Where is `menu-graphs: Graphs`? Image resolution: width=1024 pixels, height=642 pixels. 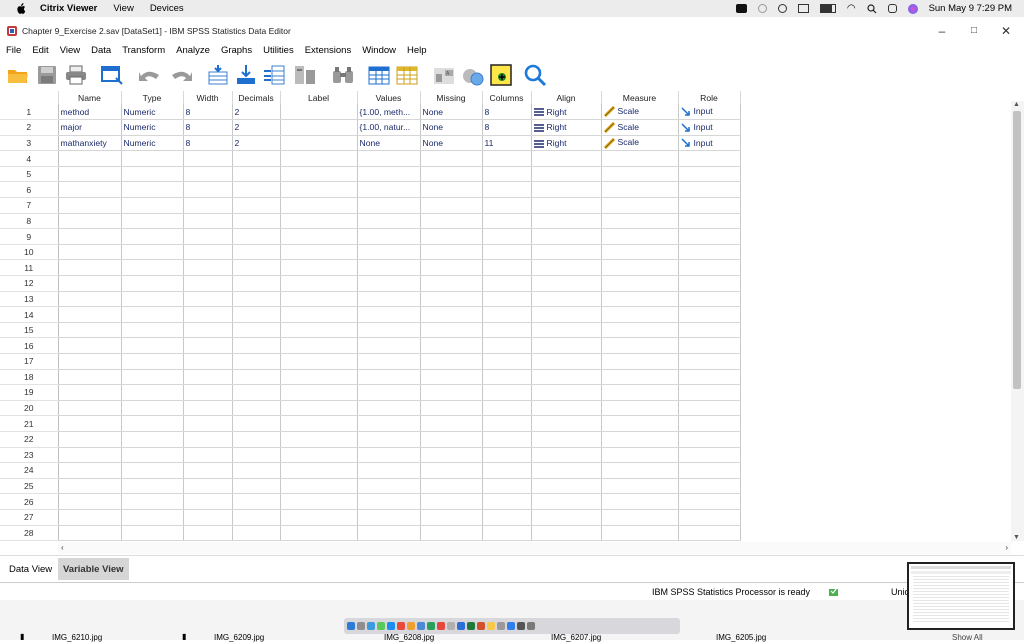 menu-graphs: Graphs is located at coordinates (236, 50).